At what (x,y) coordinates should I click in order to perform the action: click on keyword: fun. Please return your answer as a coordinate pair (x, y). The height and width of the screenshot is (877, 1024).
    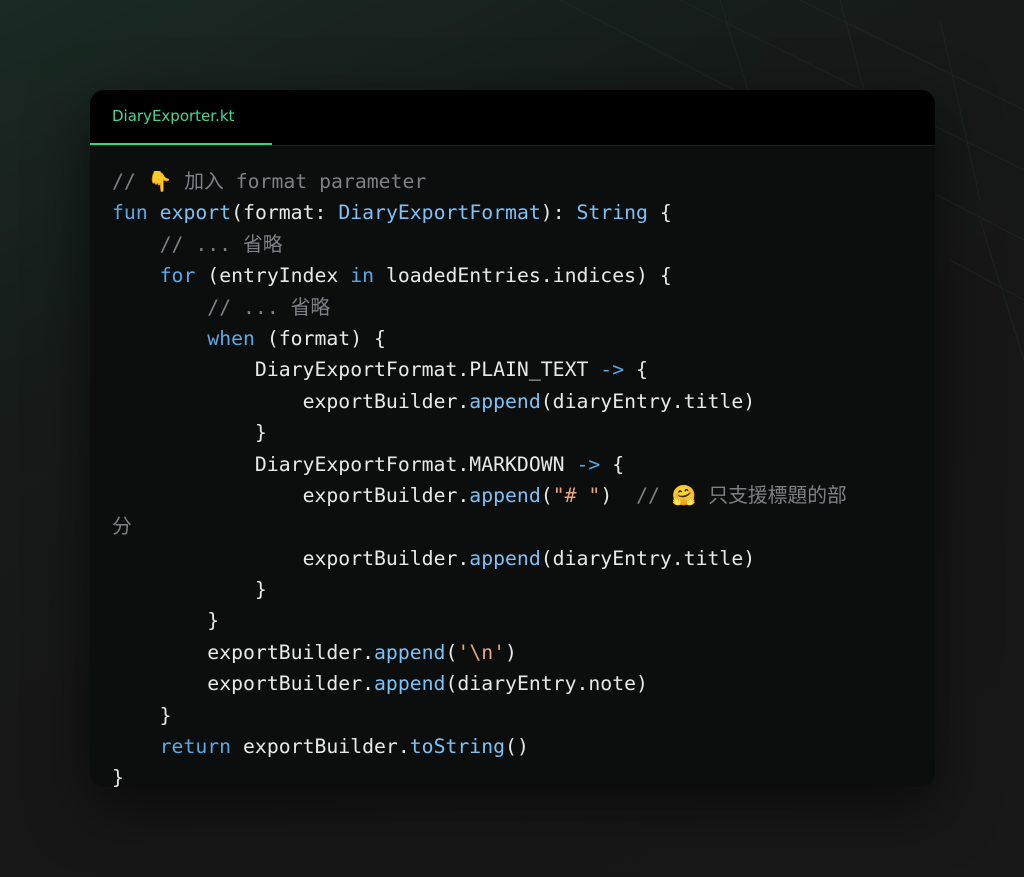
    Looking at the image, I should click on (130, 213).